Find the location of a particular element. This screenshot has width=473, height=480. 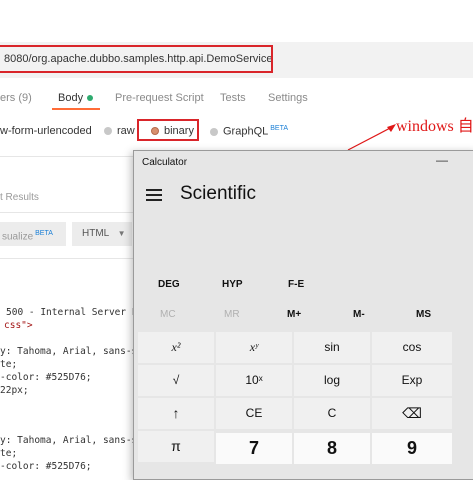

visualize-button: sualize BETA is located at coordinates (33, 234).